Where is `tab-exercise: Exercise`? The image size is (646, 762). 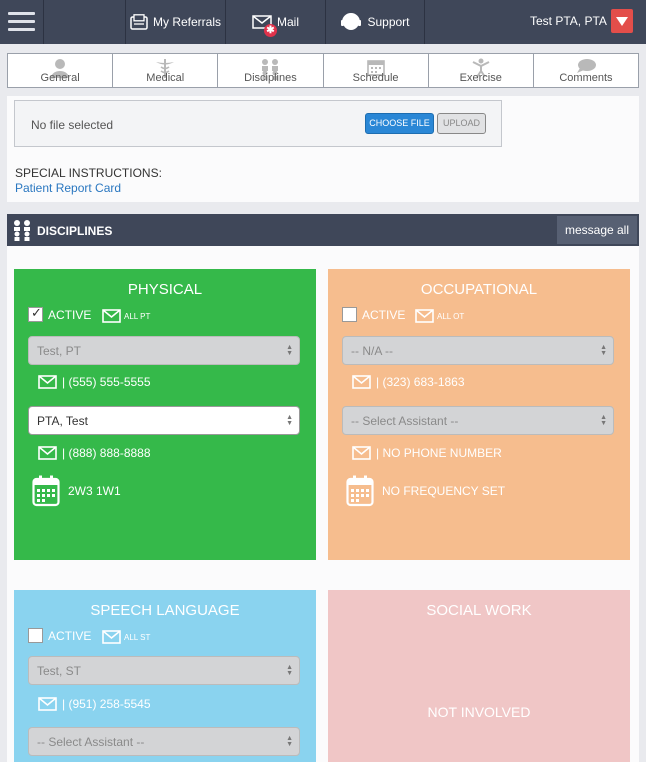 tab-exercise: Exercise is located at coordinates (481, 70).